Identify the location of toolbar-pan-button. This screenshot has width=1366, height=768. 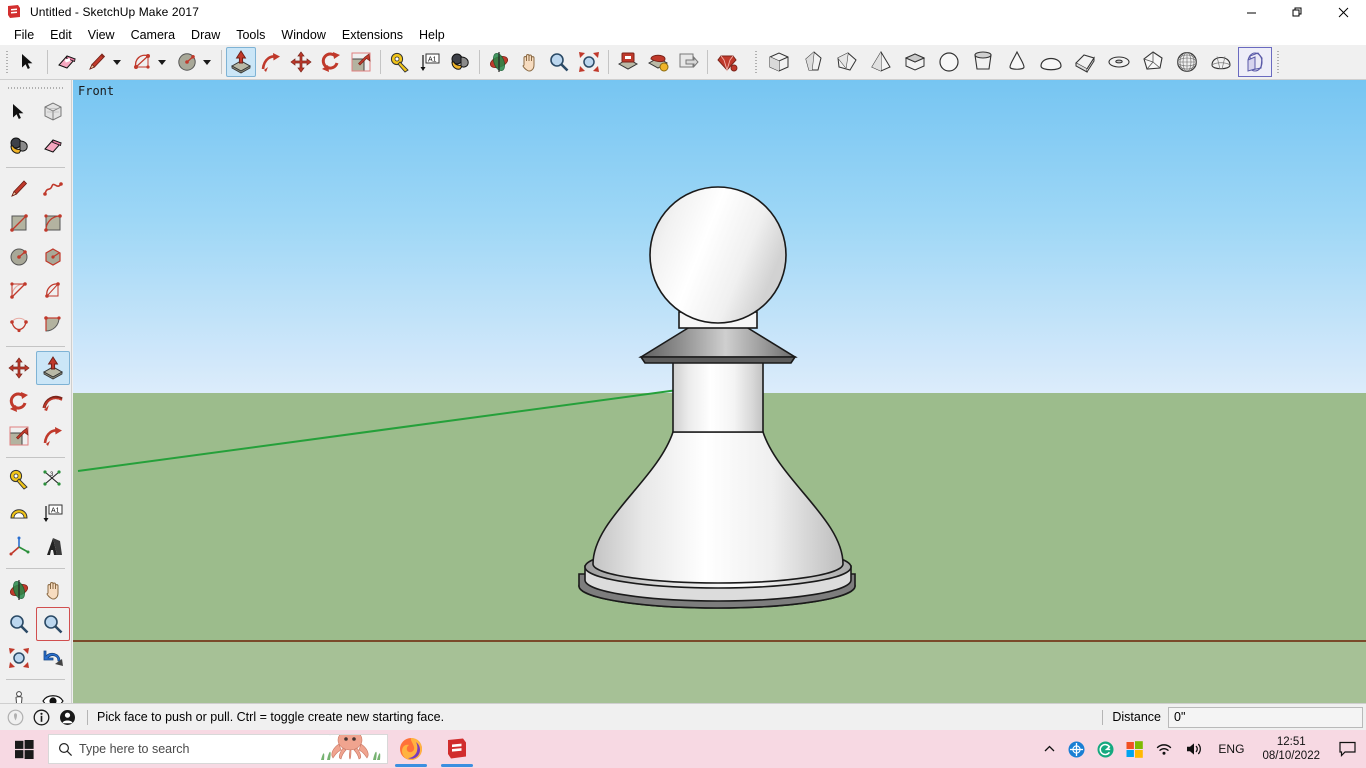
(529, 62).